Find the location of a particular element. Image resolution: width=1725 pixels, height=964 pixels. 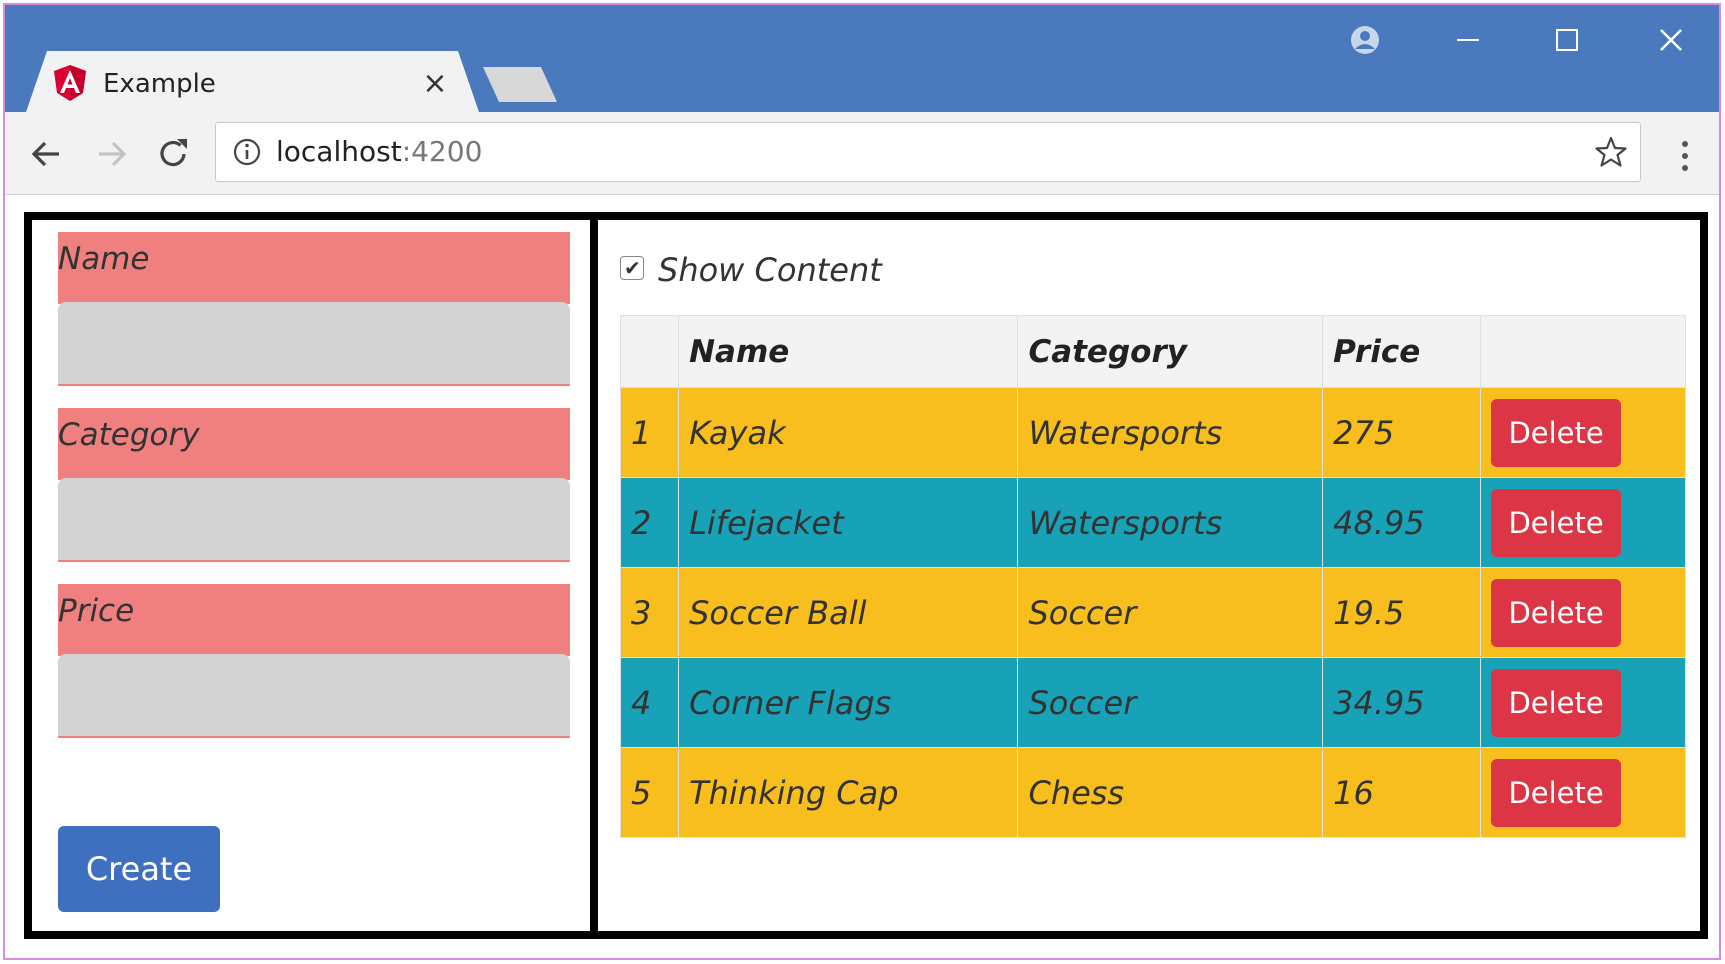

forward-arrow-icon is located at coordinates (111, 154).